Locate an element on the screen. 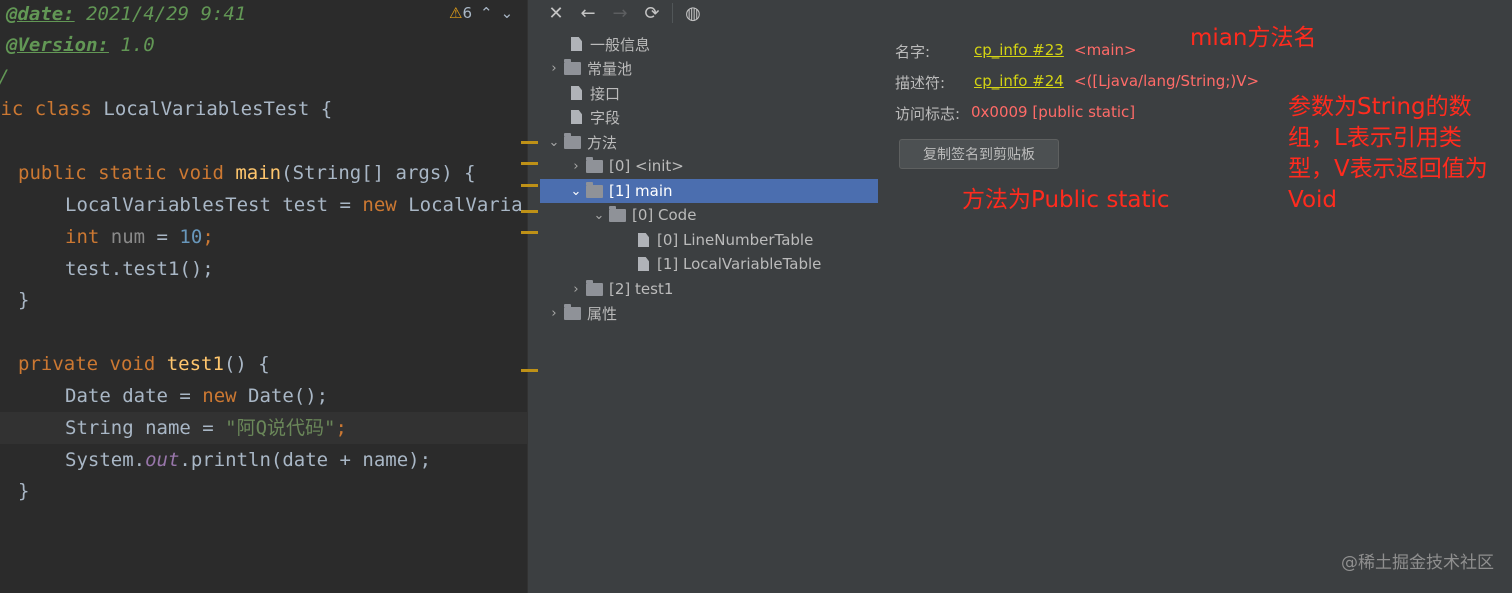 The width and height of the screenshot is (1512, 593). copy-signature-button: 复制签名到剪贴板 is located at coordinates (979, 154).